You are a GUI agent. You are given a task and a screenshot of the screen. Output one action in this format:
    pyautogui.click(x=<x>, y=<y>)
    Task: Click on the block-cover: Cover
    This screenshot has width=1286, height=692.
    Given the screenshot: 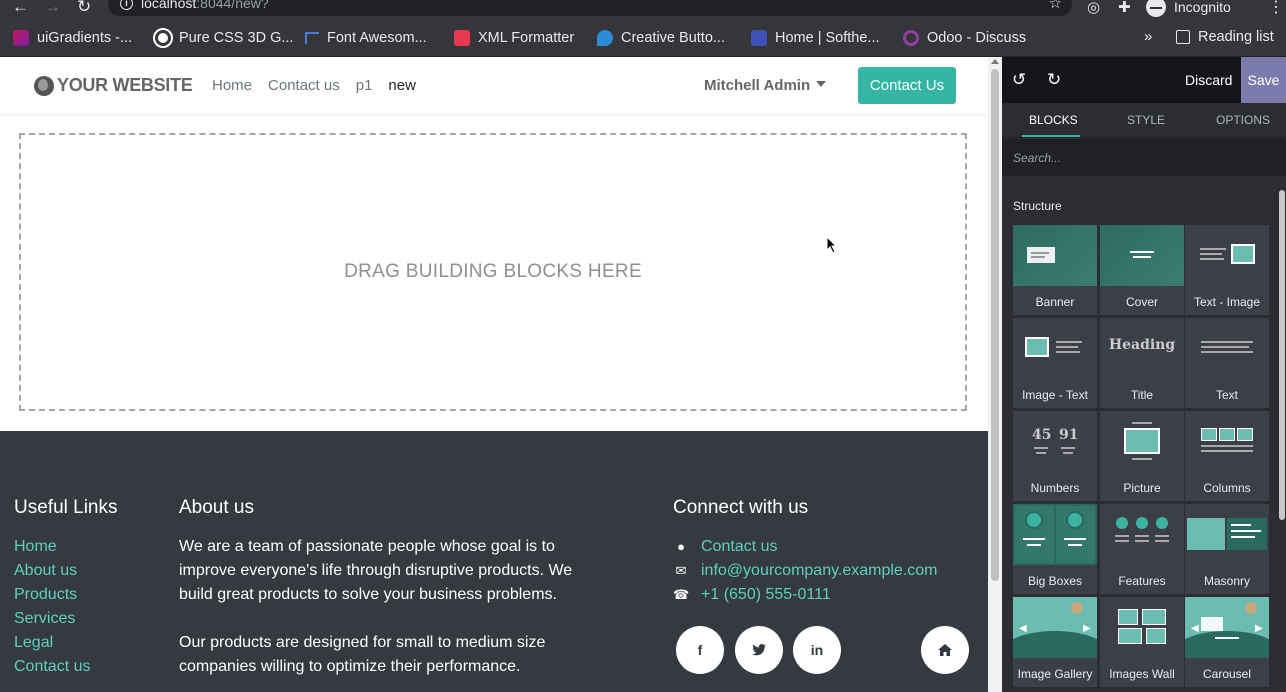 What is the action you would take?
    pyautogui.click(x=1142, y=270)
    